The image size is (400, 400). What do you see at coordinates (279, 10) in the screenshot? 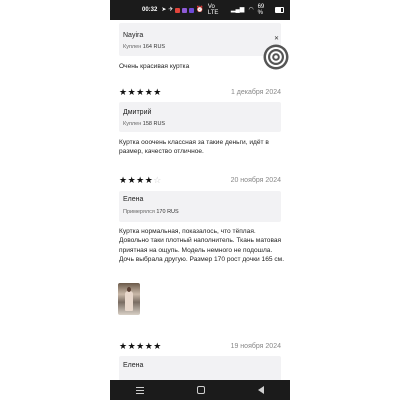
I see `battery-icon` at bounding box center [279, 10].